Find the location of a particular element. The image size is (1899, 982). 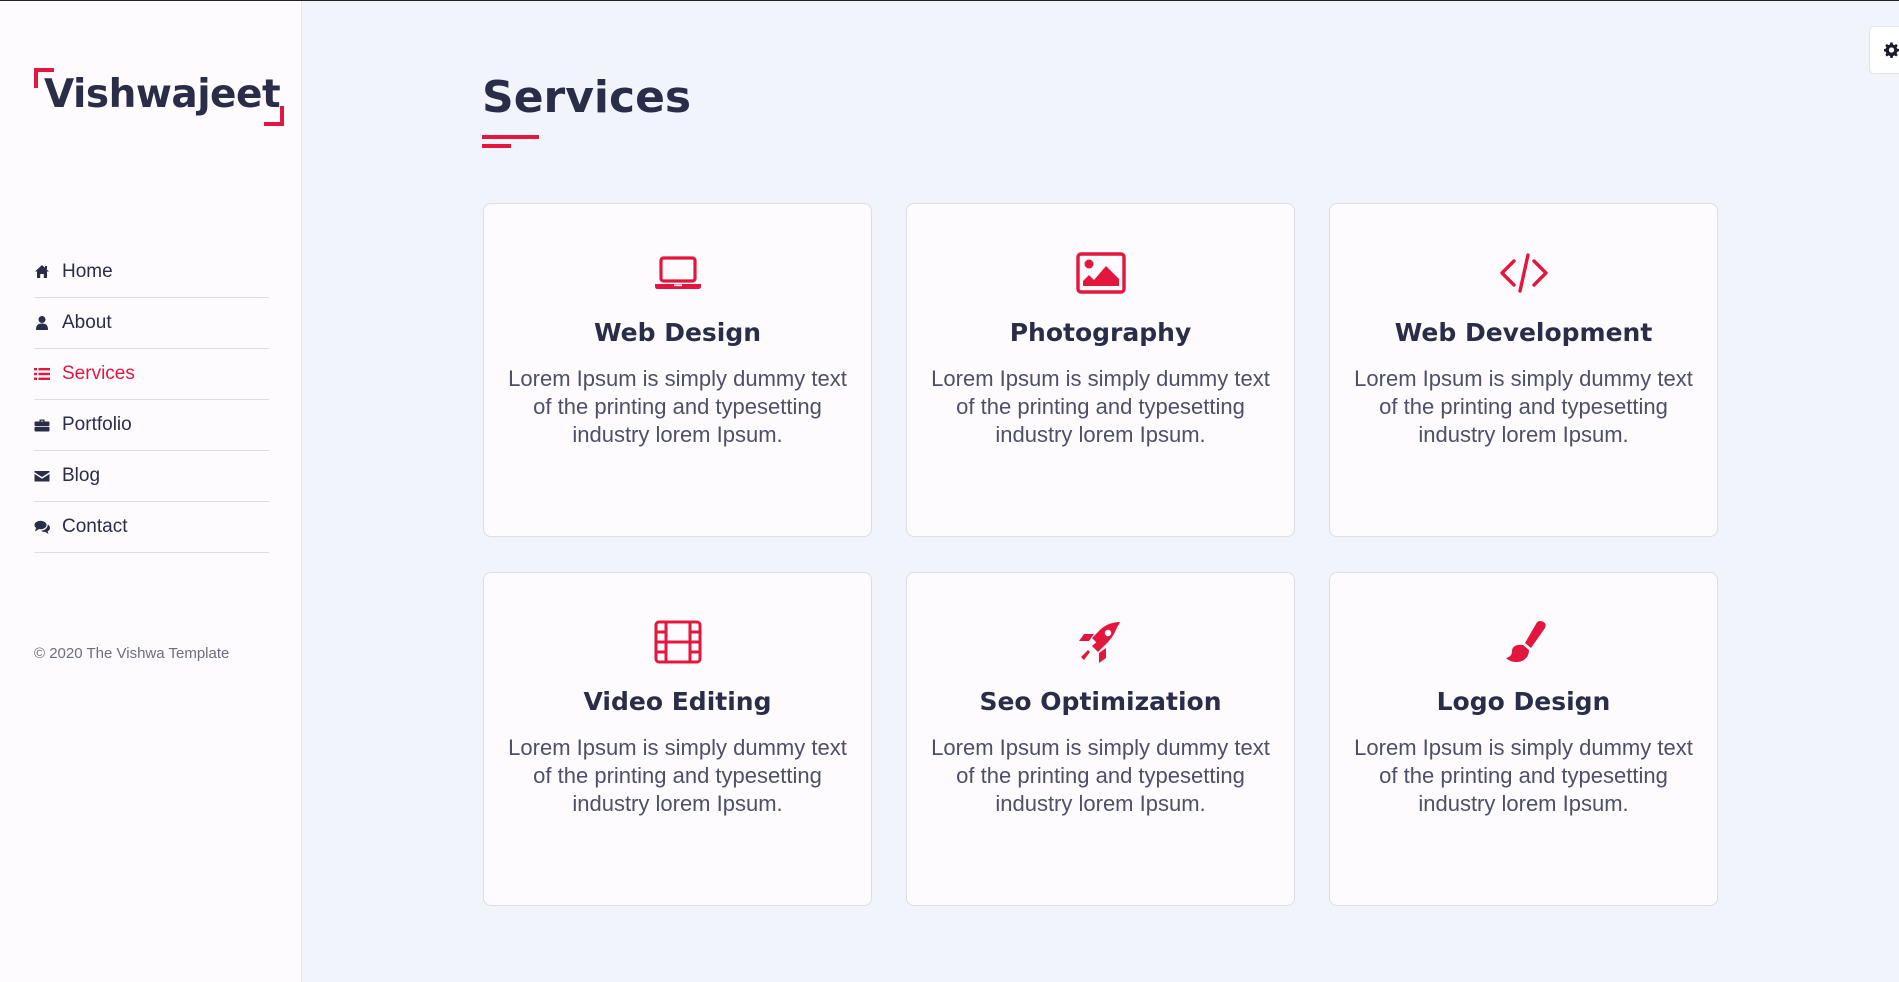

service-title: Web Development is located at coordinates (1523, 332).